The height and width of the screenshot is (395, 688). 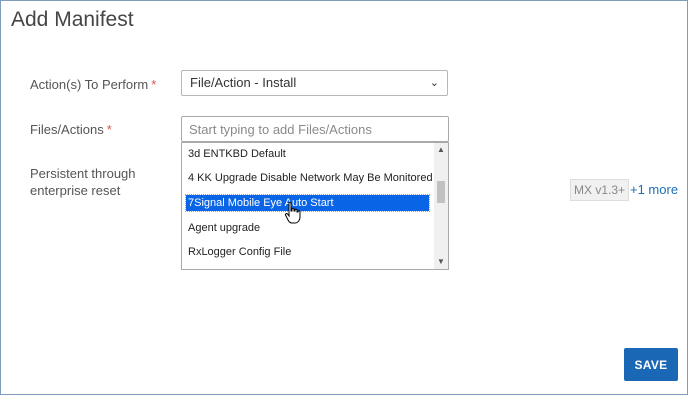 I want to click on more-versions-link: +1 more, so click(x=654, y=189).